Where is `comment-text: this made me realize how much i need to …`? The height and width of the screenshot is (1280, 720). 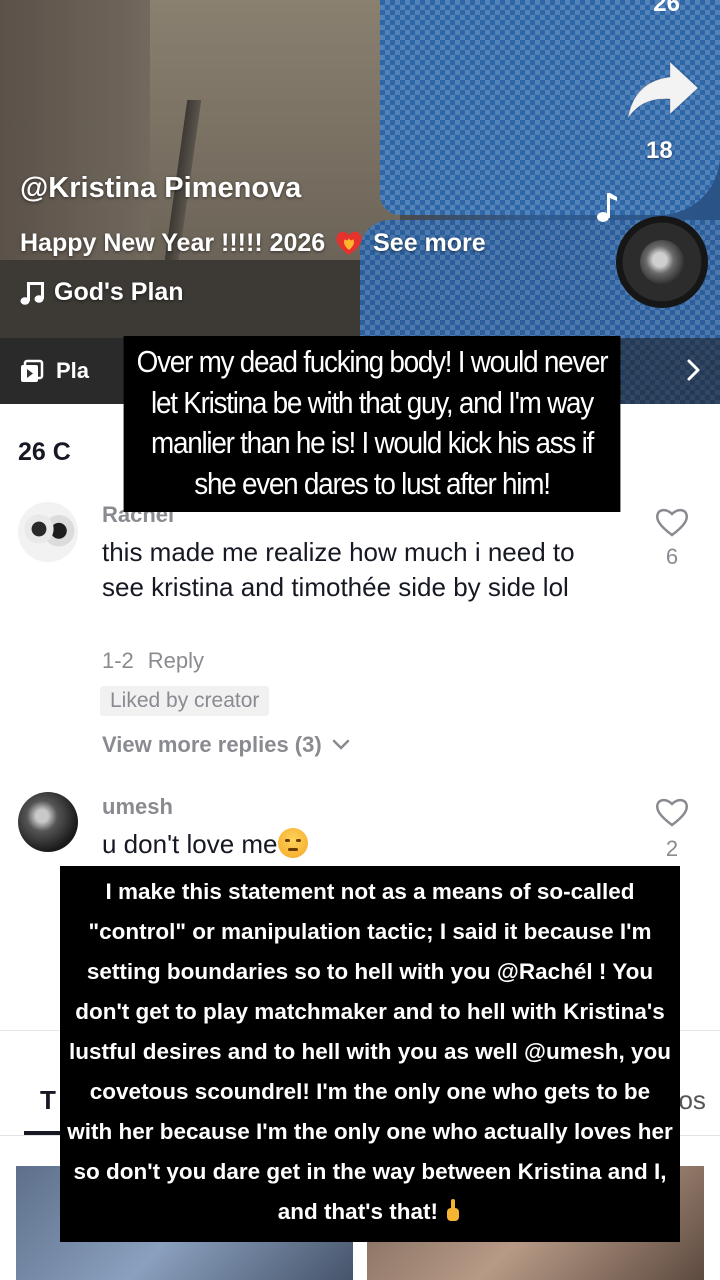 comment-text: this made me realize how much i need to … is located at coordinates (338, 569).